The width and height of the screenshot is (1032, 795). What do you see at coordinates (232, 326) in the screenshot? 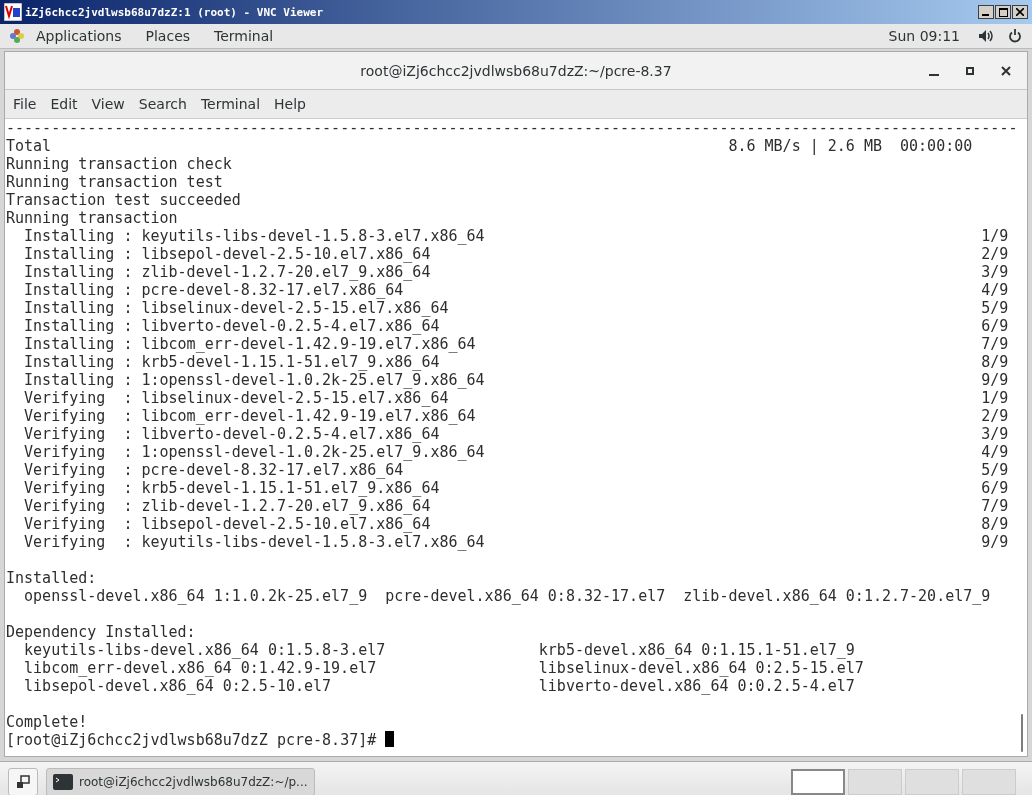
I see `package-step: Installing : libverto-devel-0.2.5-4.el7.x86_64` at bounding box center [232, 326].